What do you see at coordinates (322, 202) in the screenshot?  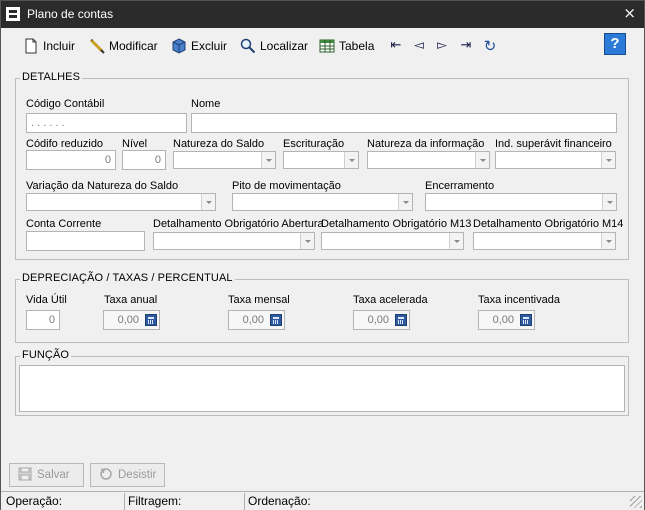 I see `tipo-movimentacao-select` at bounding box center [322, 202].